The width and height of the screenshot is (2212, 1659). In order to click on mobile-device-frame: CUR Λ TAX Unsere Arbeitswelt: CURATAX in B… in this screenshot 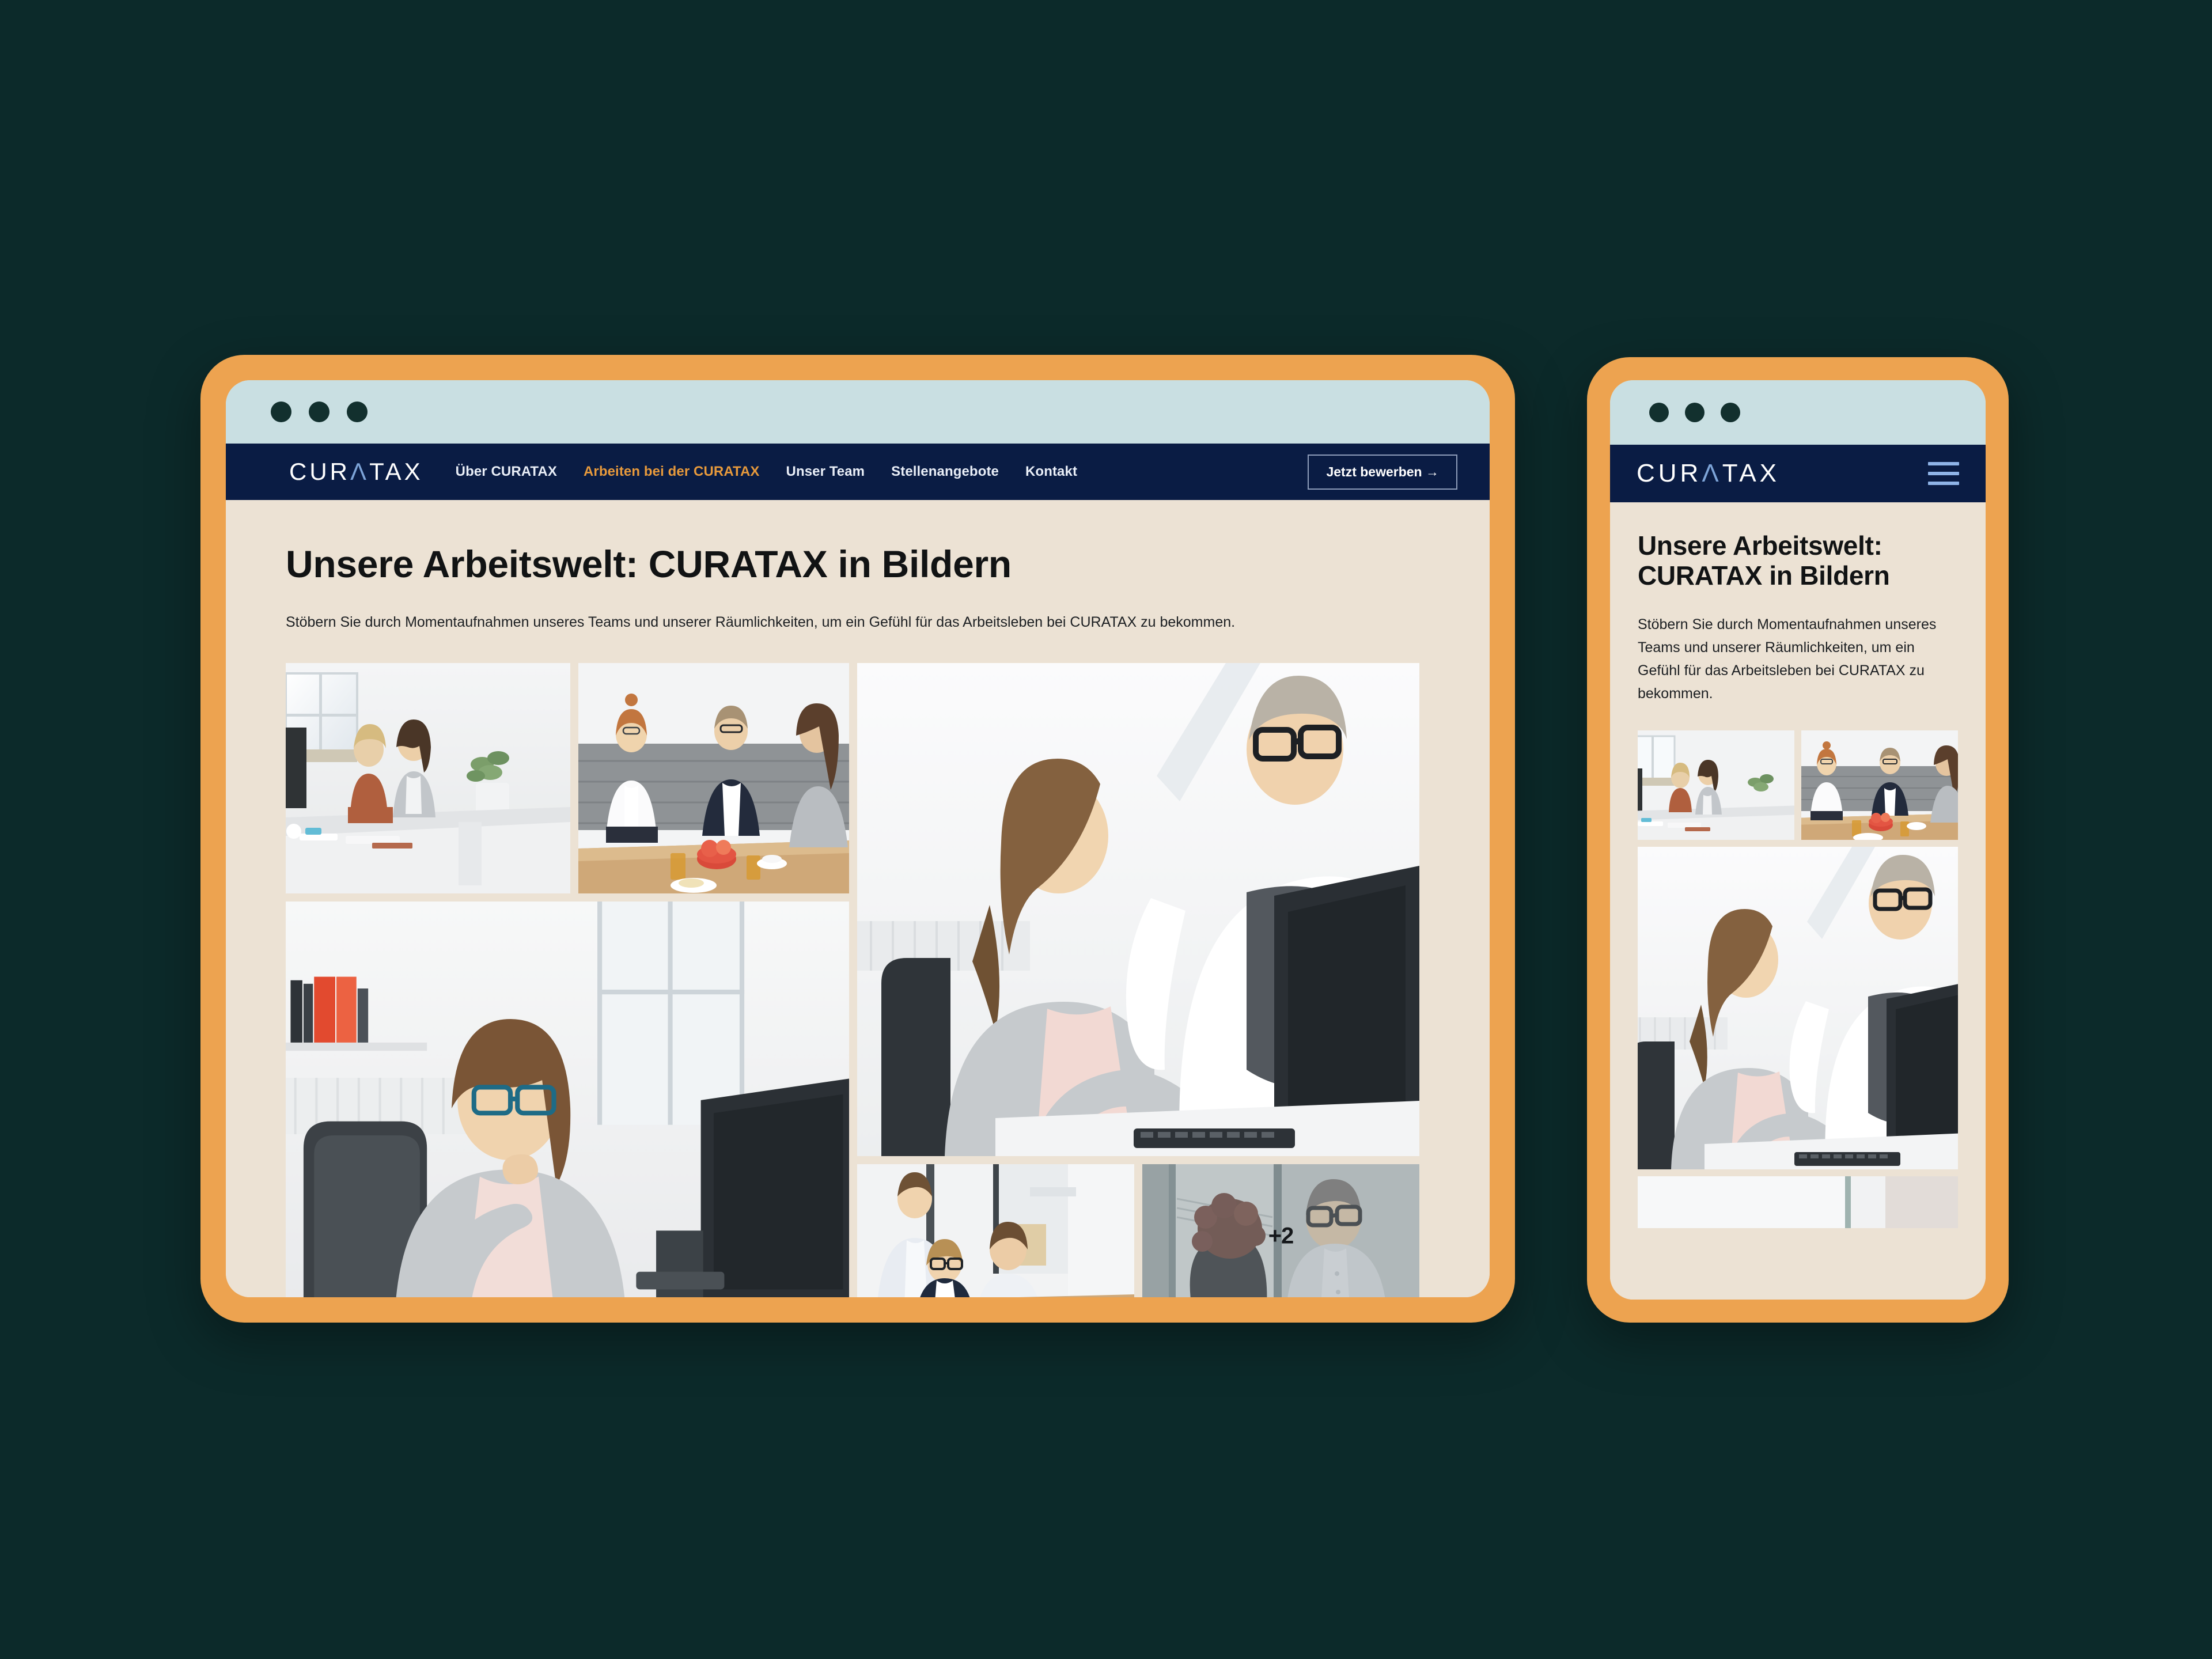, I will do `click(1798, 840)`.